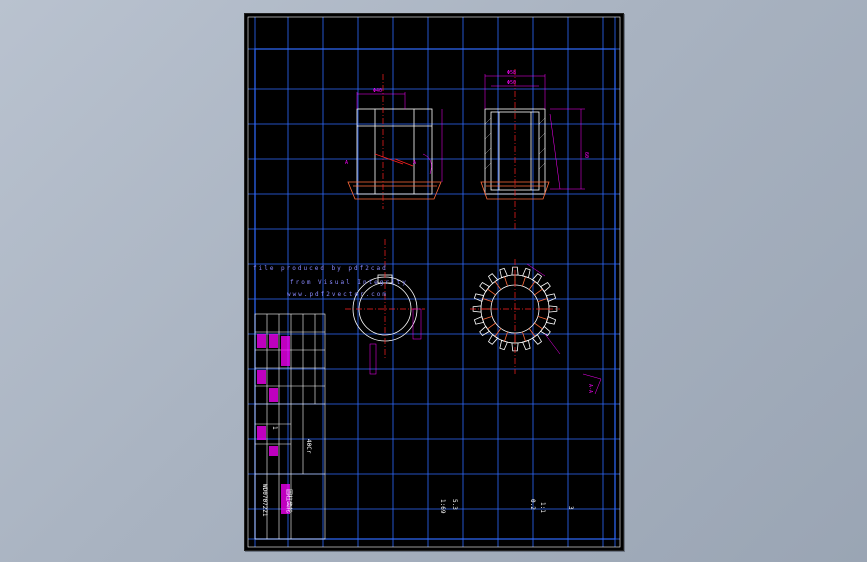 This screenshot has width=867, height=562. What do you see at coordinates (442, 506) in the screenshot?
I see `ratio-label: 1:69` at bounding box center [442, 506].